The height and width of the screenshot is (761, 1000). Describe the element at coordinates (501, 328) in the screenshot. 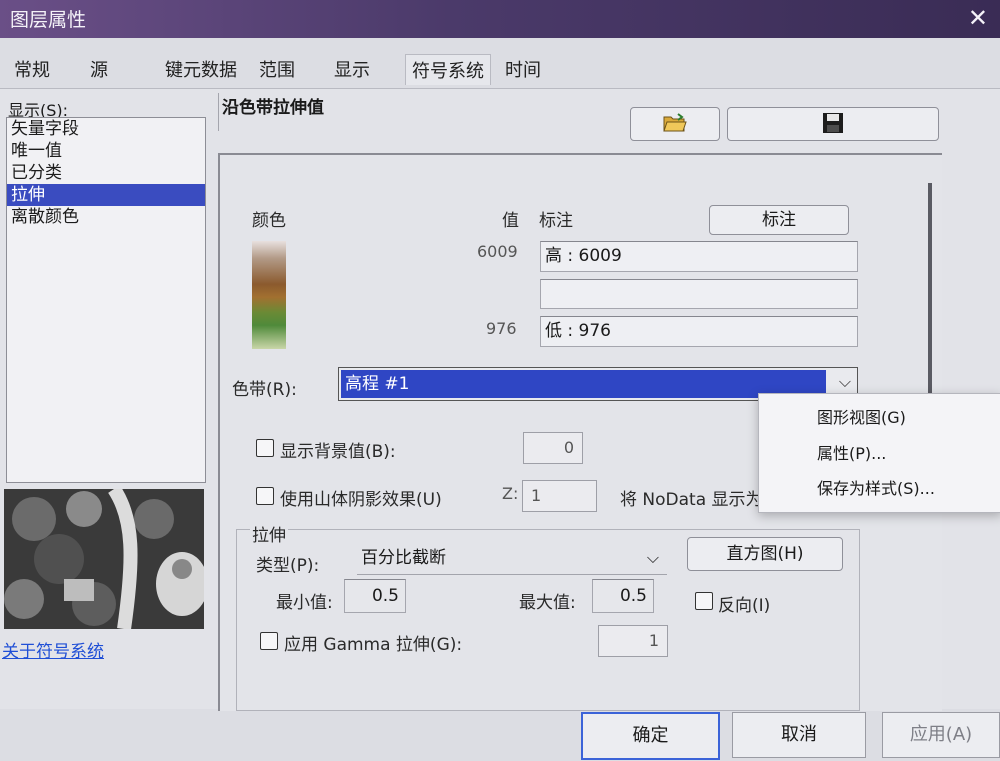

I see `low-value: 976` at that location.